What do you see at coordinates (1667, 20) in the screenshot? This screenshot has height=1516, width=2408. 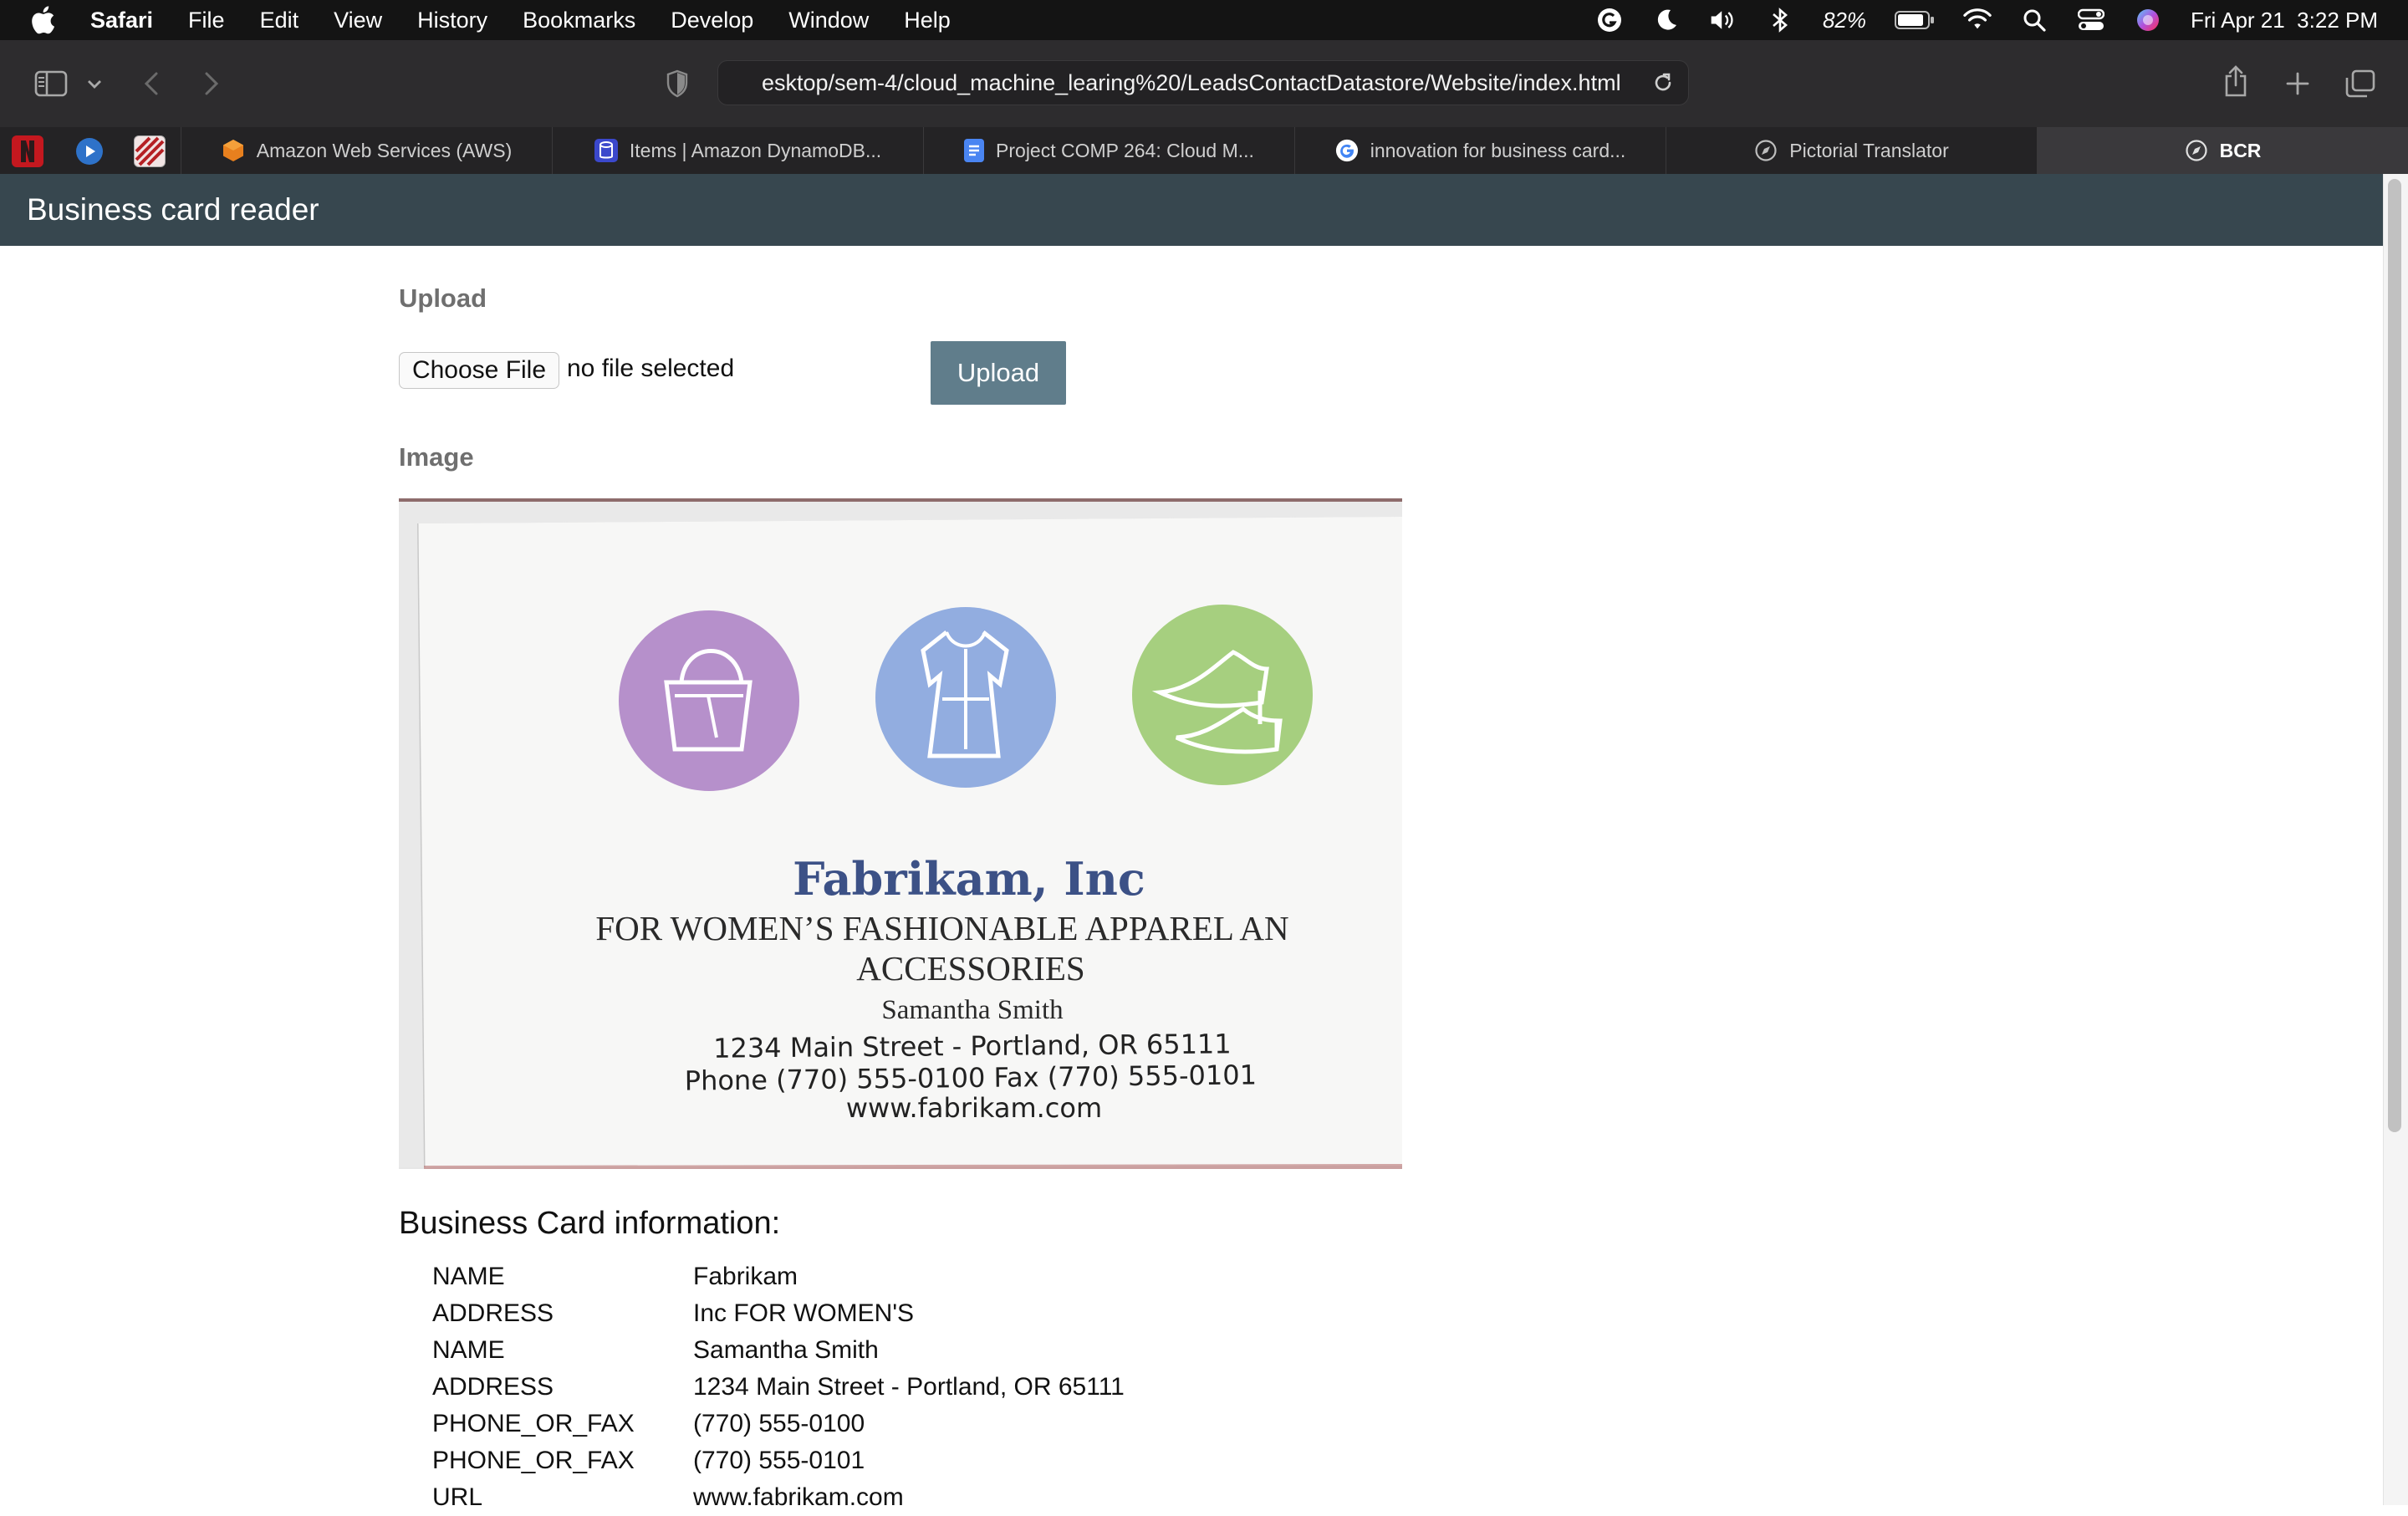 I see `moon-icon` at bounding box center [1667, 20].